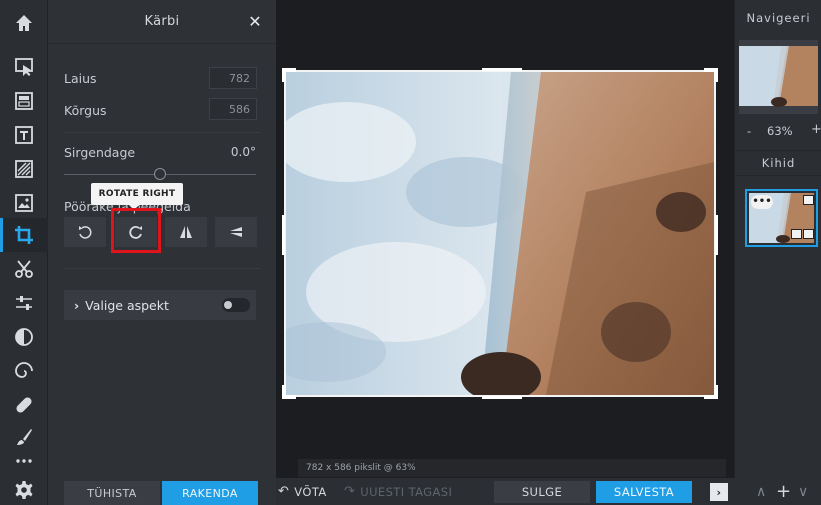  What do you see at coordinates (783, 491) in the screenshot?
I see `add-layer-icon: +` at bounding box center [783, 491].